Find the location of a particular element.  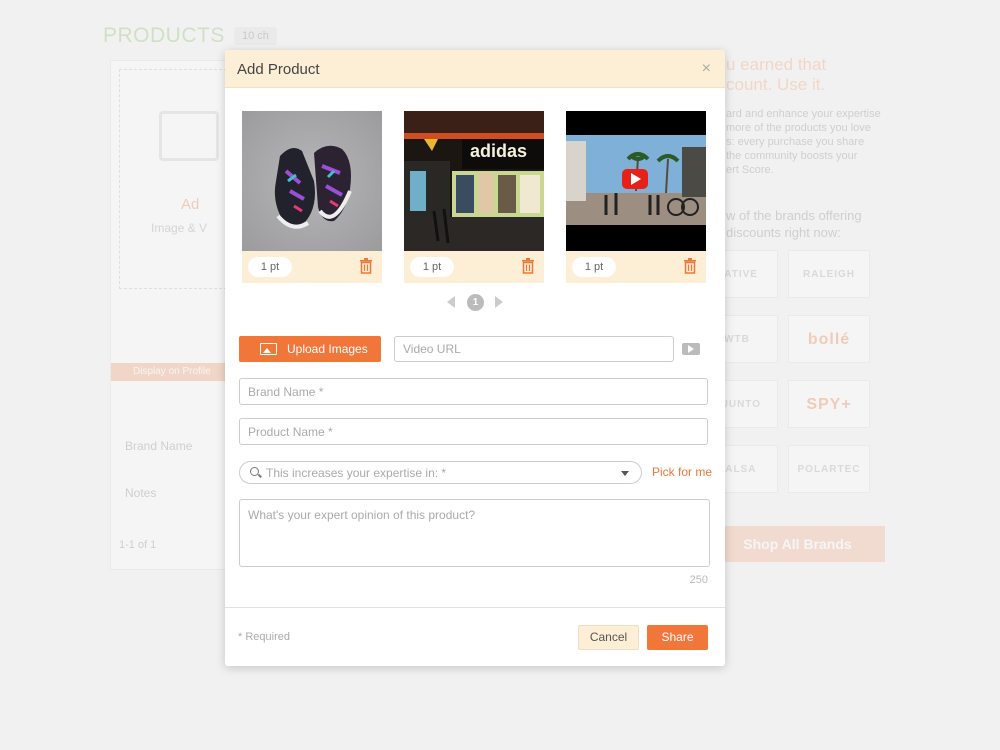

bg-brand-field: Brand Name is located at coordinates (159, 446).